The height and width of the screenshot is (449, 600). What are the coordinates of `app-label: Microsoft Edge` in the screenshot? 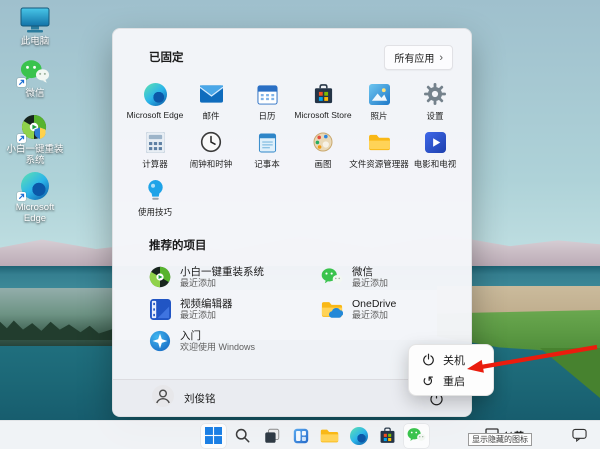 It's located at (155, 115).